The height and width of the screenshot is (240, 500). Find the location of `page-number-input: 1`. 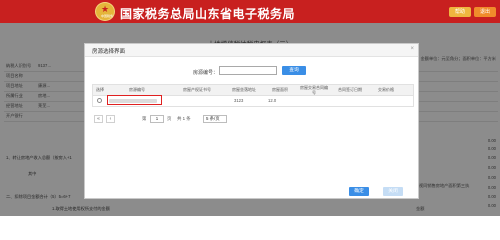

page-number-input: 1 is located at coordinates (157, 119).